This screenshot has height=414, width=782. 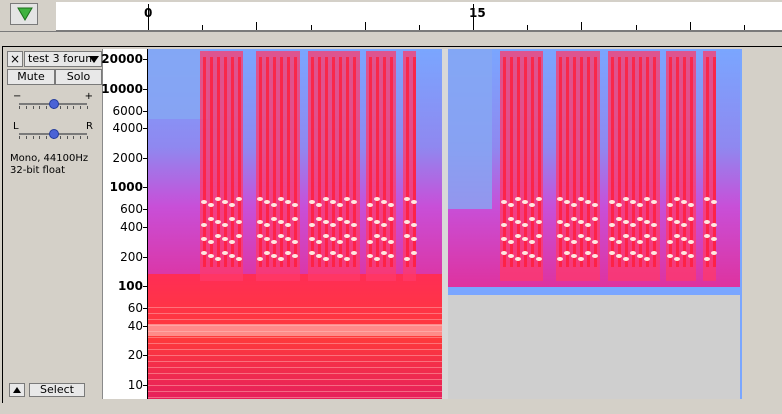 What do you see at coordinates (126, 187) in the screenshot?
I see `frequency-label: 1000` at bounding box center [126, 187].